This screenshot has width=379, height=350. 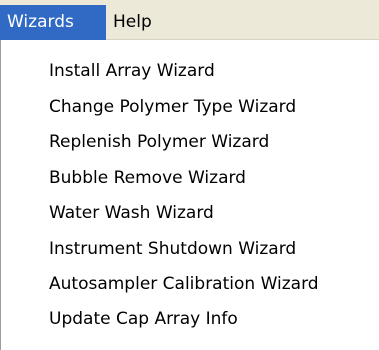 I want to click on menu-item-update-cap-array-info: Update Cap Array Info, so click(x=143, y=319).